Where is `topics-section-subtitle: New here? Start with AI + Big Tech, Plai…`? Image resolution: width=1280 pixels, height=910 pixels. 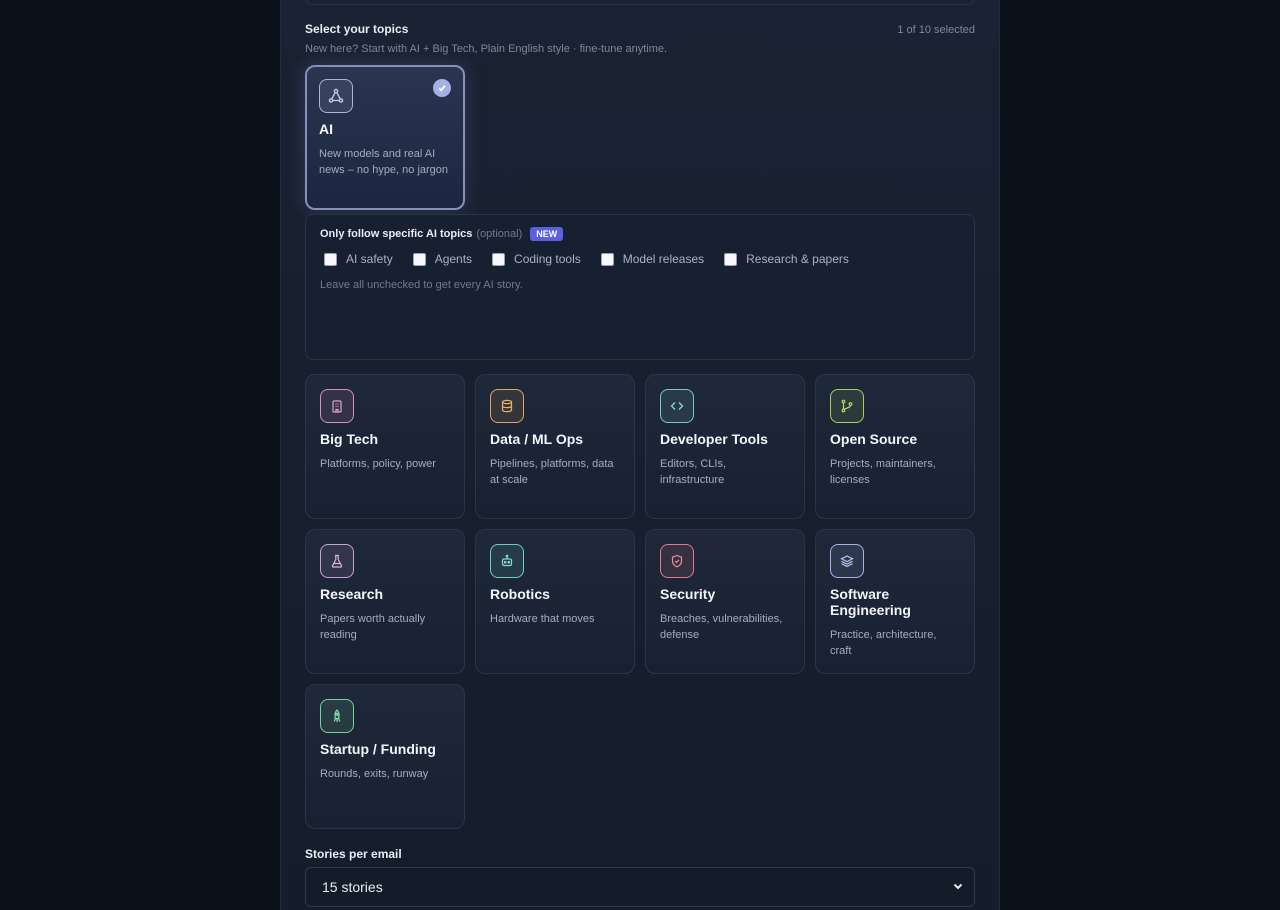
topics-section-subtitle: New here? Start with AI + Big Tech, Plai… is located at coordinates (486, 49).